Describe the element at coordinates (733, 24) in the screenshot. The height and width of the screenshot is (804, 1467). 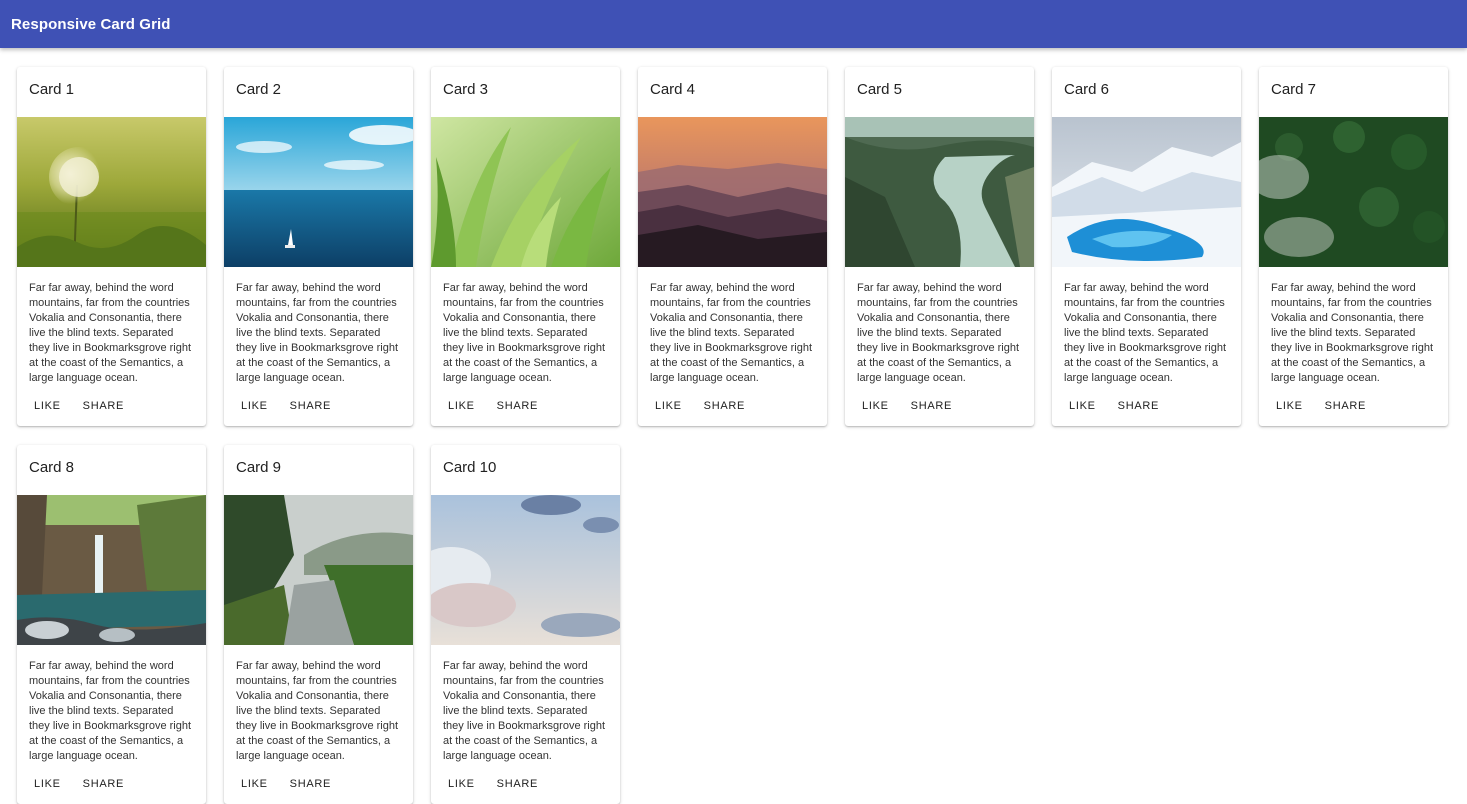
I see `app-bar: Responsive Card Grid` at that location.